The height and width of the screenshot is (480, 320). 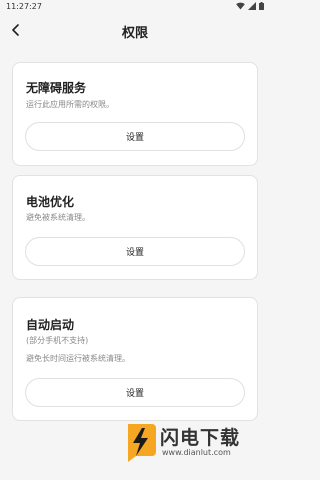 What do you see at coordinates (200, 438) in the screenshot?
I see `watermark-text: 闪电下载` at bounding box center [200, 438].